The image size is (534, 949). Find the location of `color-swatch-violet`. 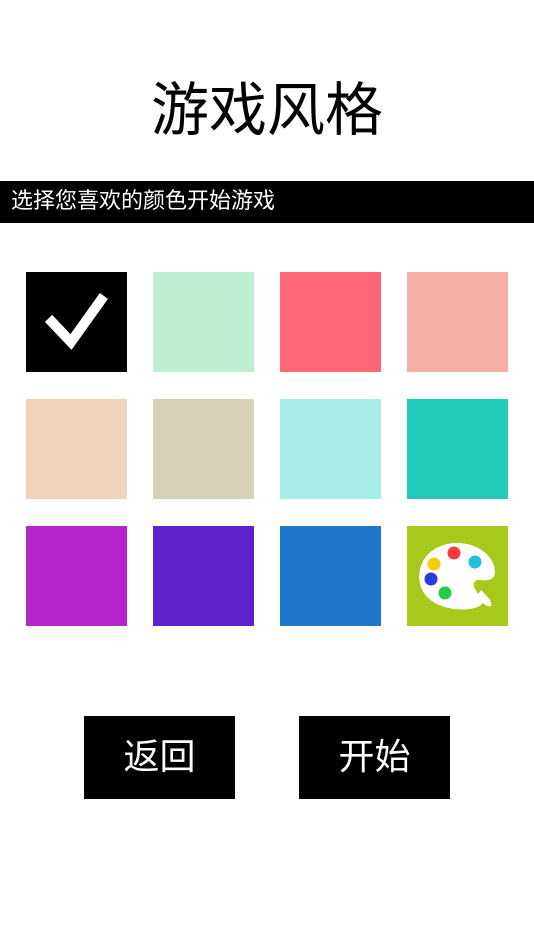

color-swatch-violet is located at coordinates (203, 576).